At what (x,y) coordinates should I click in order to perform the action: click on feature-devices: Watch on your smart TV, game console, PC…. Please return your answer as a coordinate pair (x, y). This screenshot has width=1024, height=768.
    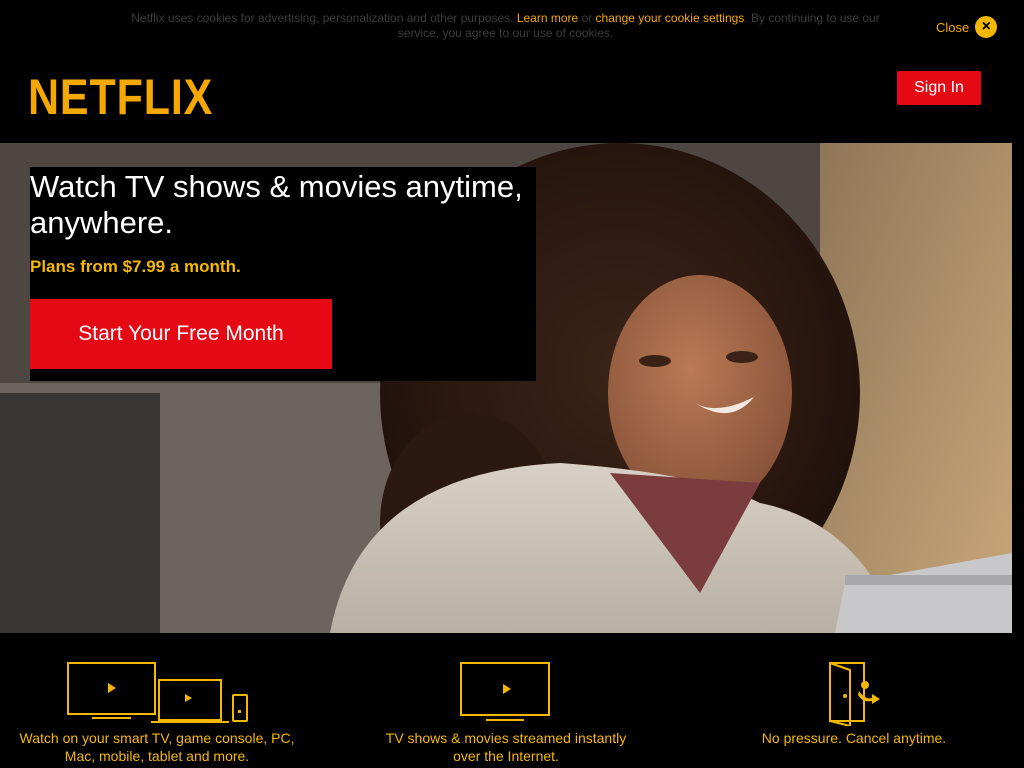
    Looking at the image, I should click on (157, 700).